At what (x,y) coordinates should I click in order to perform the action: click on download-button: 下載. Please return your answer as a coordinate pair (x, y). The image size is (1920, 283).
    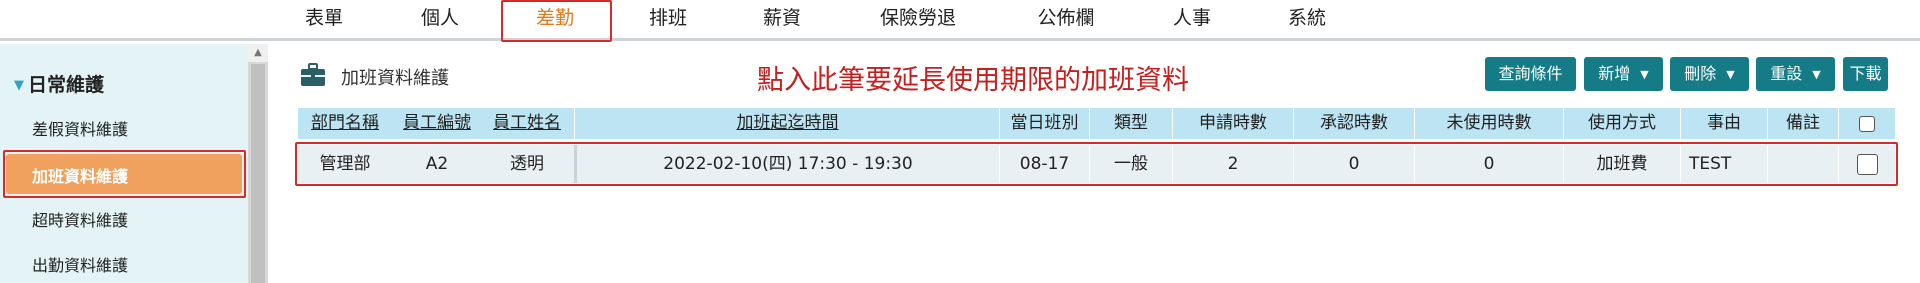
    Looking at the image, I should click on (1865, 74).